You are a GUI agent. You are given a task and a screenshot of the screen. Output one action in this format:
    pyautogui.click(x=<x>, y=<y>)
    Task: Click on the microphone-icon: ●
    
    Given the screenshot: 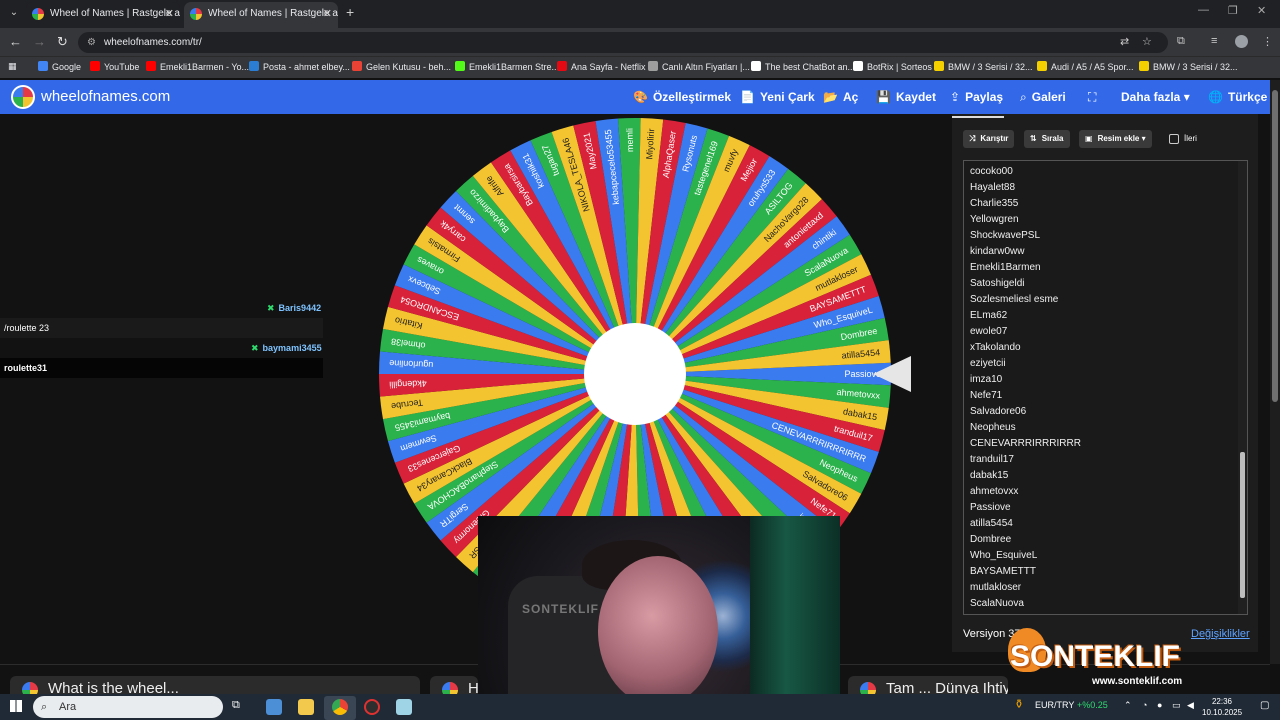 What is the action you would take?
    pyautogui.click(x=1159, y=705)
    